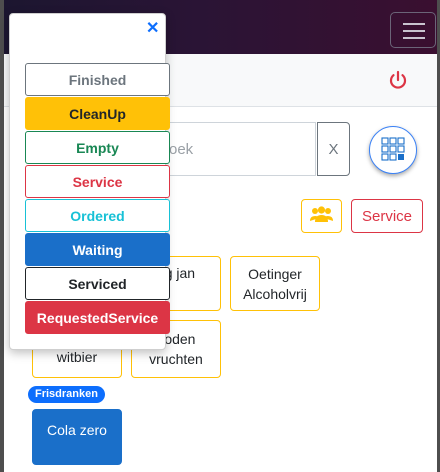 The image size is (440, 472). I want to click on product-label: Cola zero, so click(77, 430).